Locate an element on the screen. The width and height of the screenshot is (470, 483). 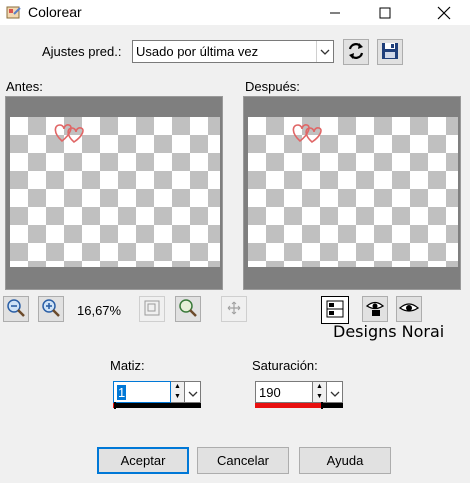
saturation-bar is located at coordinates (299, 405).